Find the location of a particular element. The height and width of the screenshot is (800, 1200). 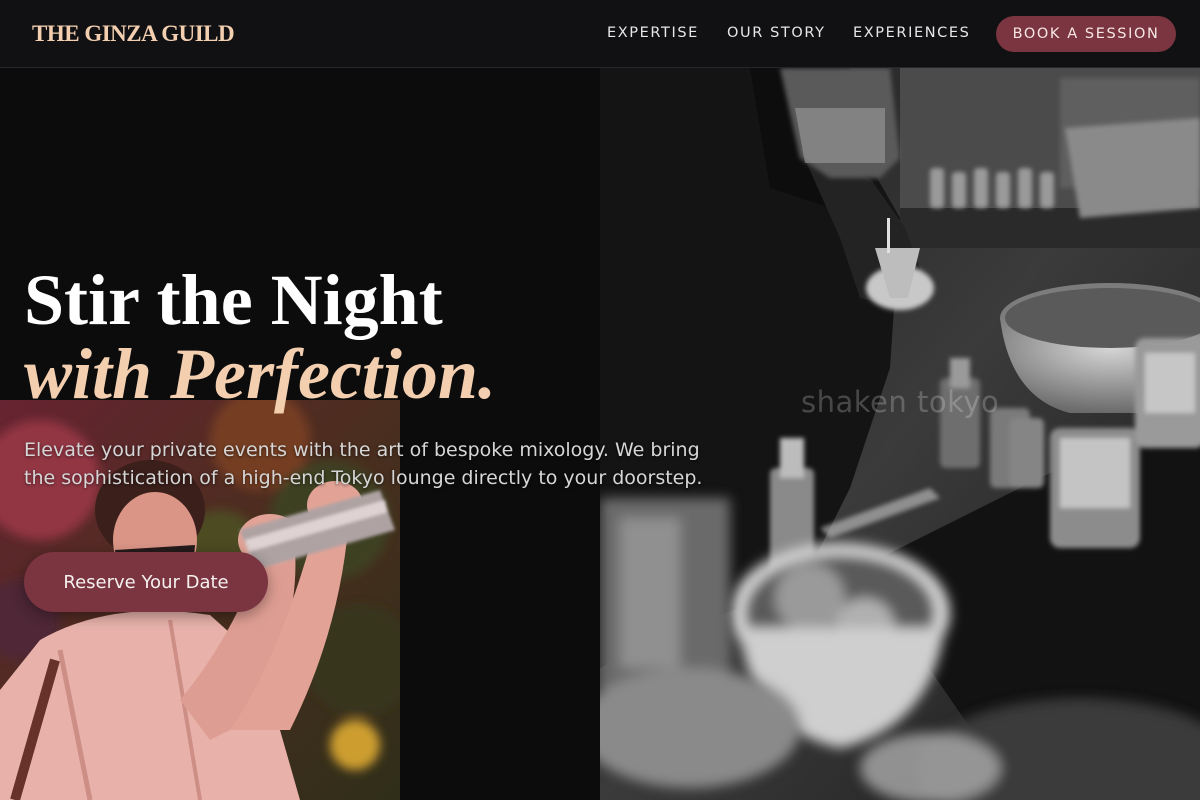

hero-headline: Stir the Night with Perfection. is located at coordinates (260, 337).